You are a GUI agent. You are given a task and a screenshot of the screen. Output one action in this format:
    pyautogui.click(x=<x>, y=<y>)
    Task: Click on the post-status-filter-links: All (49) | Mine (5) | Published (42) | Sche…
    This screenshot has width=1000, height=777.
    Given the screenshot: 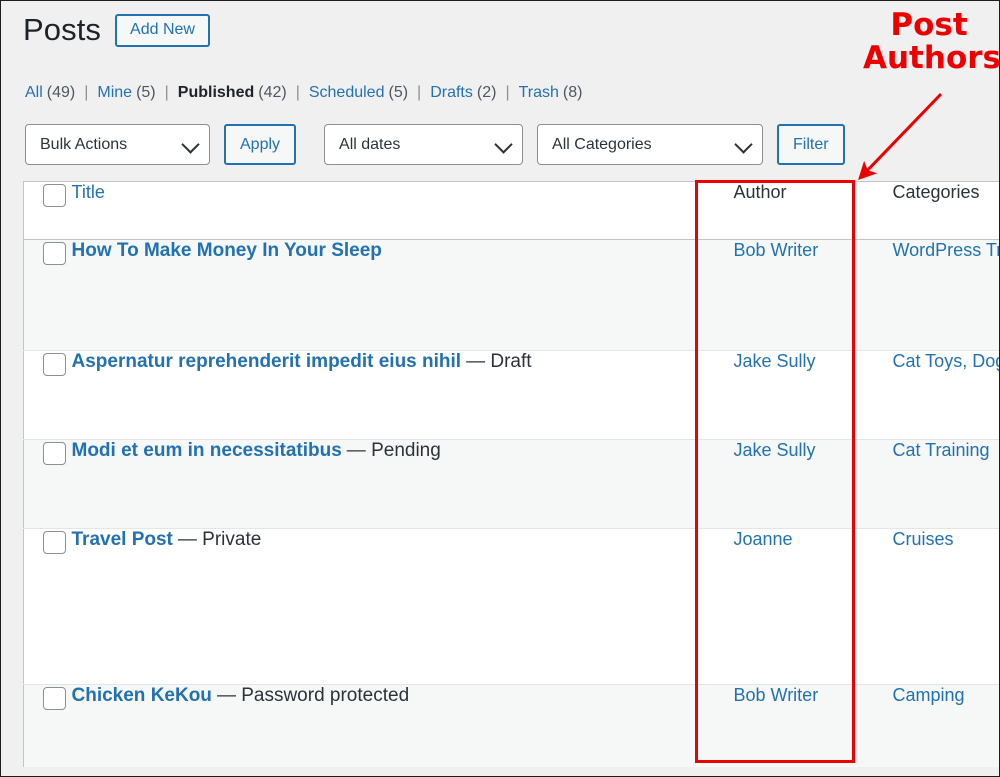 What is the action you would take?
    pyautogui.click(x=303, y=93)
    